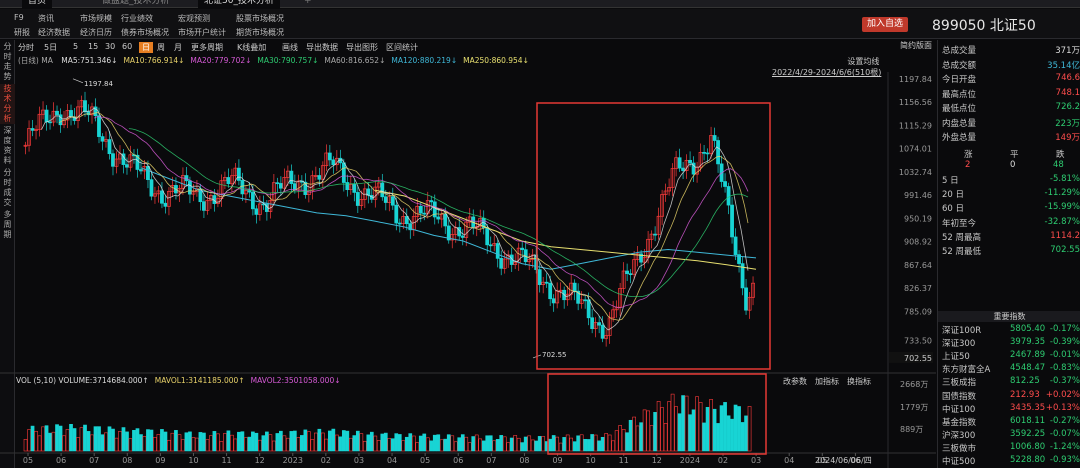 This screenshot has height=468, width=1080. I want to click on index-row: 中证100 3435.35 +0.13%, so click(1011, 409).